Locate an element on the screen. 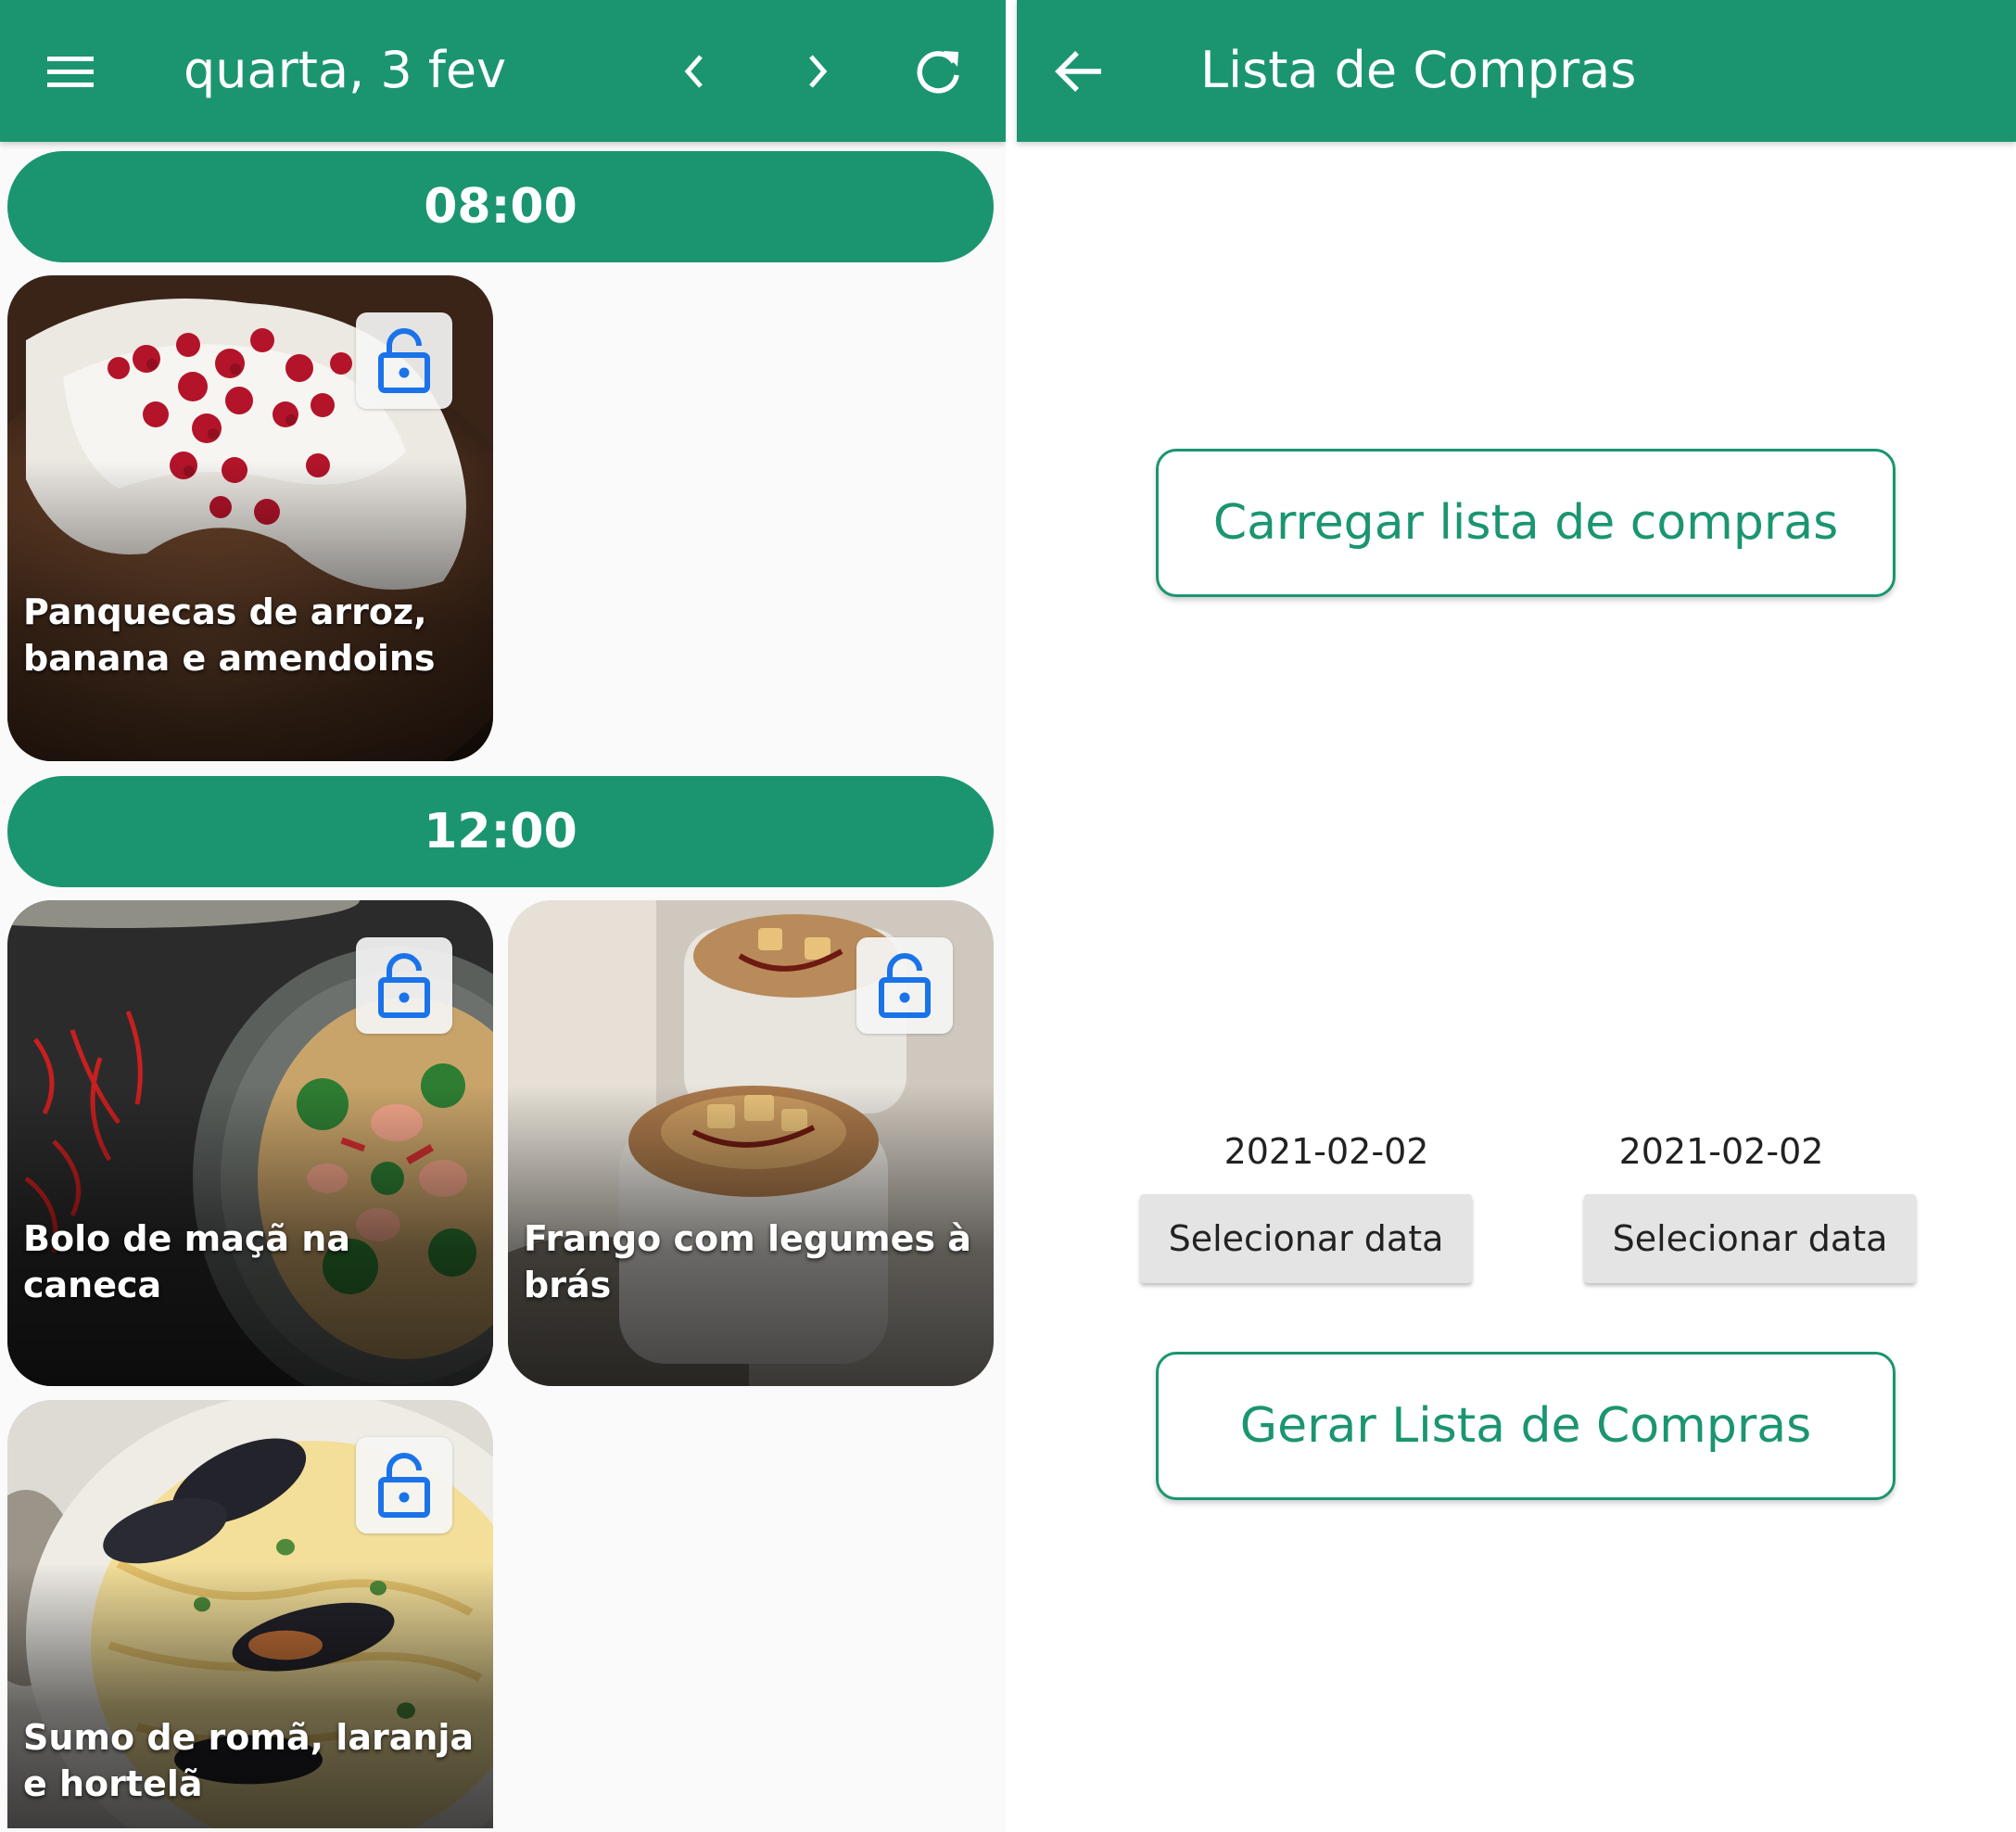 This screenshot has width=2016, height=1832. meal-title: Frango com legumes à brás is located at coordinates (748, 1261).